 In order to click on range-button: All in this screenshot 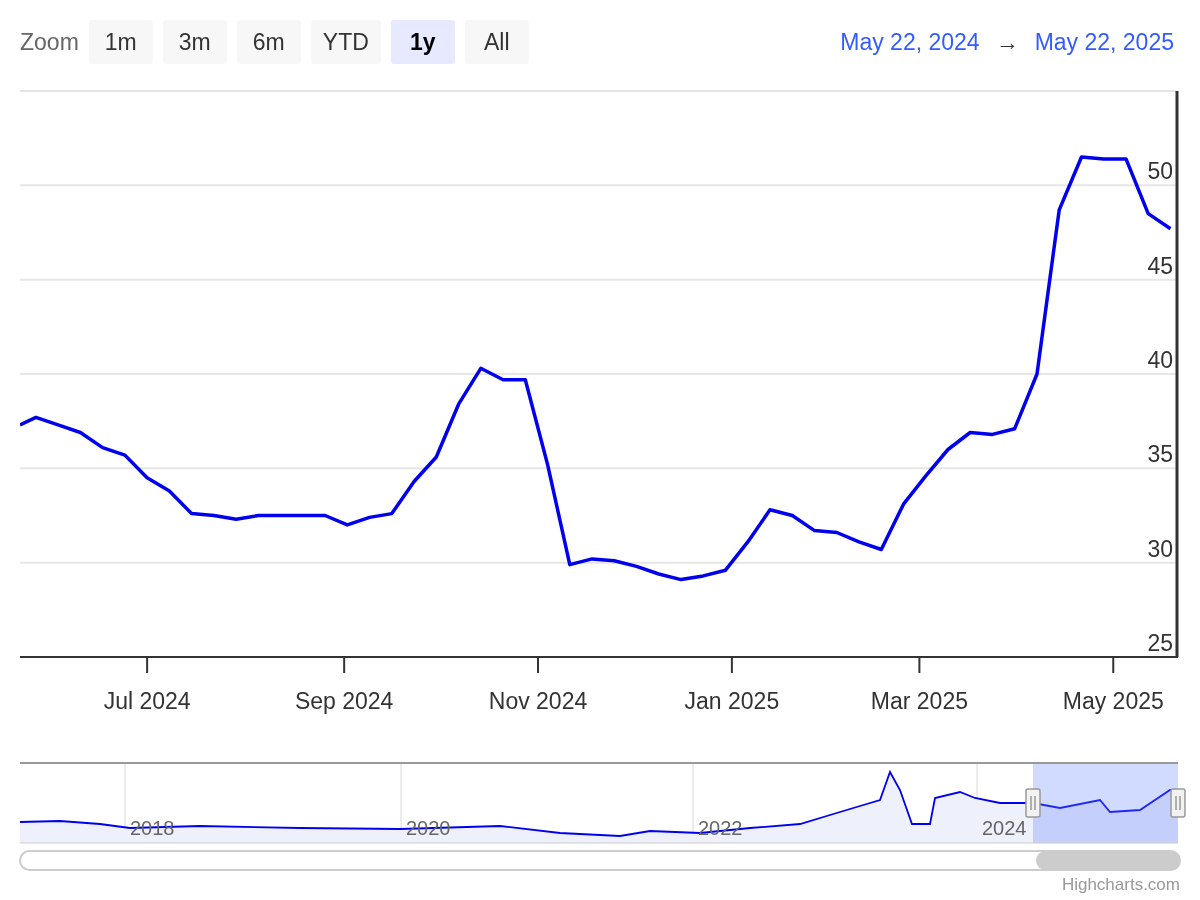, I will do `click(496, 42)`.